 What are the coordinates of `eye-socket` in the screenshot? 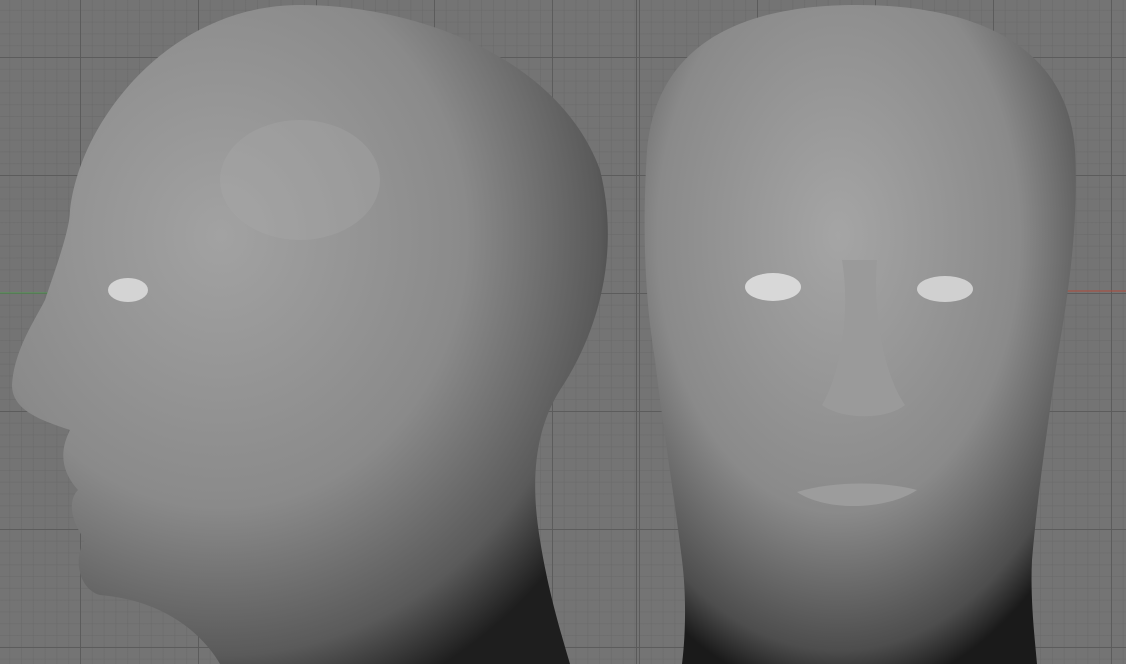 It's located at (128, 290).